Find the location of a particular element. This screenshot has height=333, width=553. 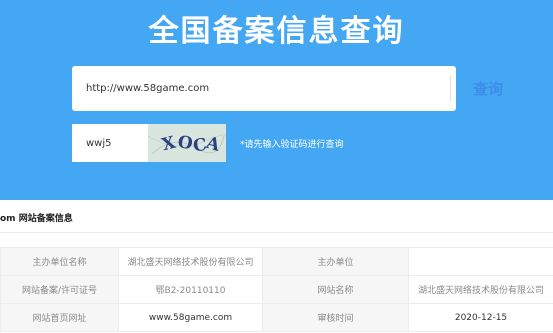

label-sponsor: 主办单位 is located at coordinates (335, 261).